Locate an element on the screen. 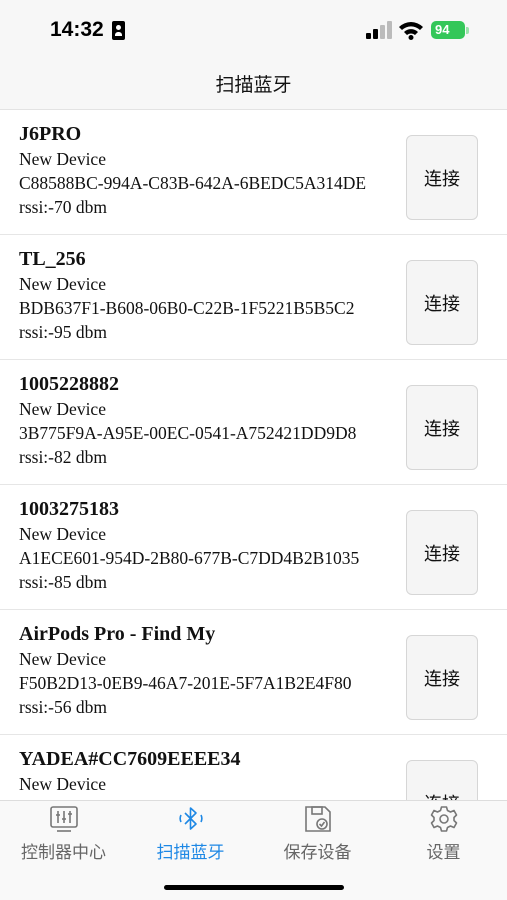 The image size is (507, 900). device-uuid: BDB637F1-B608-06B0-C22B-1F5221B5B5C2 is located at coordinates (187, 308).